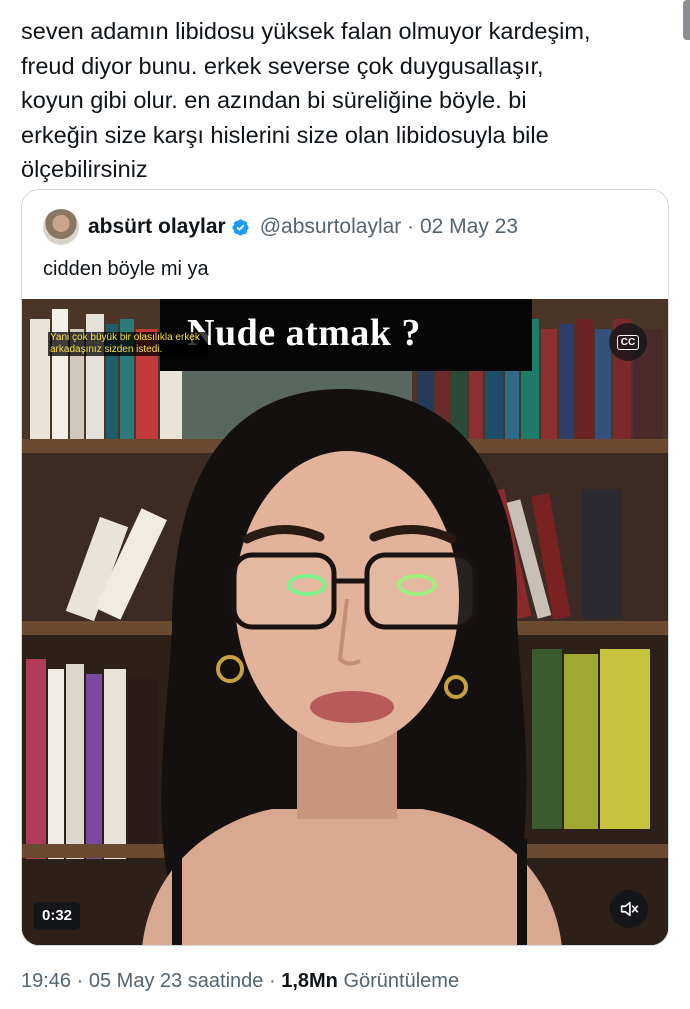 The image size is (690, 1009). I want to click on speaker-muted-icon, so click(629, 909).